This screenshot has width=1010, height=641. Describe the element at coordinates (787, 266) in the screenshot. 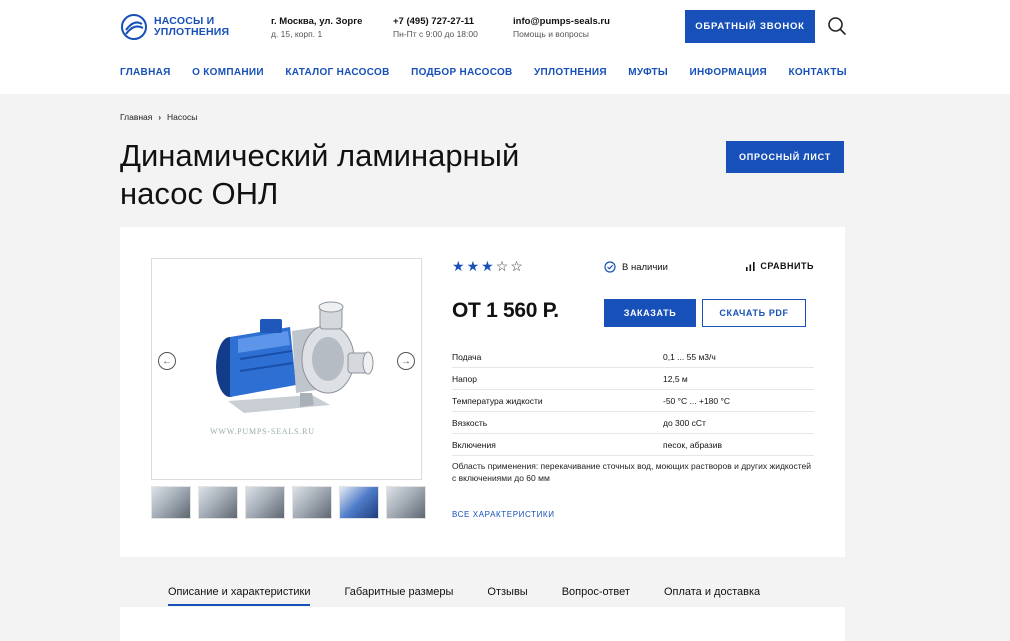

I see `compare-label: СРАВНИТЬ` at that location.